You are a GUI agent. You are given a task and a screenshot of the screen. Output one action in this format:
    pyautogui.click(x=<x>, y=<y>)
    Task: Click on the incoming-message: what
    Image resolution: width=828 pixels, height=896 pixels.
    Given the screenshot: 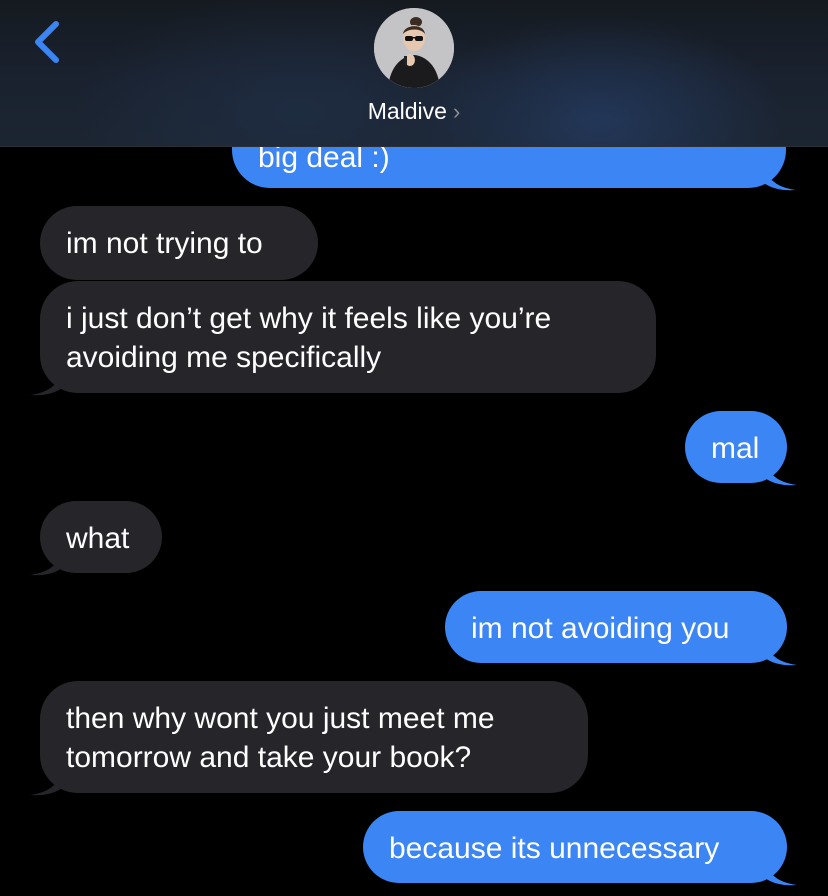 What is the action you would take?
    pyautogui.click(x=96, y=538)
    